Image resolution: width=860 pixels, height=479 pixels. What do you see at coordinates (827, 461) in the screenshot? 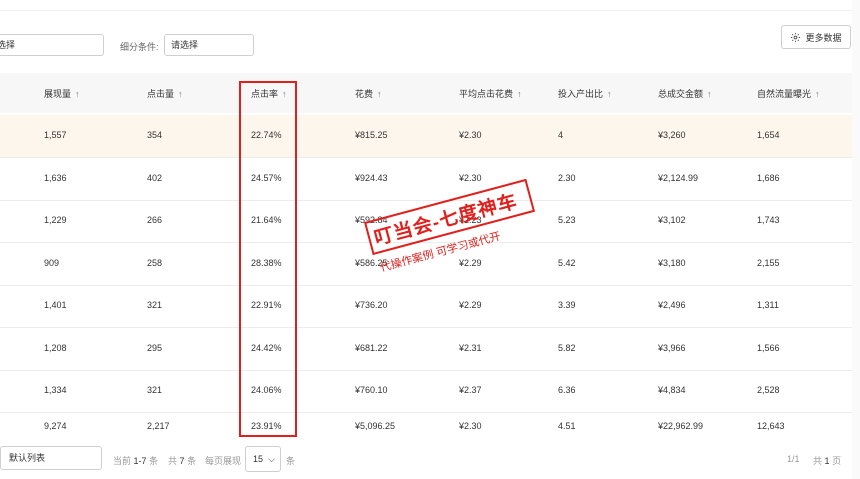
I see `total-pages: 共 1 页` at bounding box center [827, 461].